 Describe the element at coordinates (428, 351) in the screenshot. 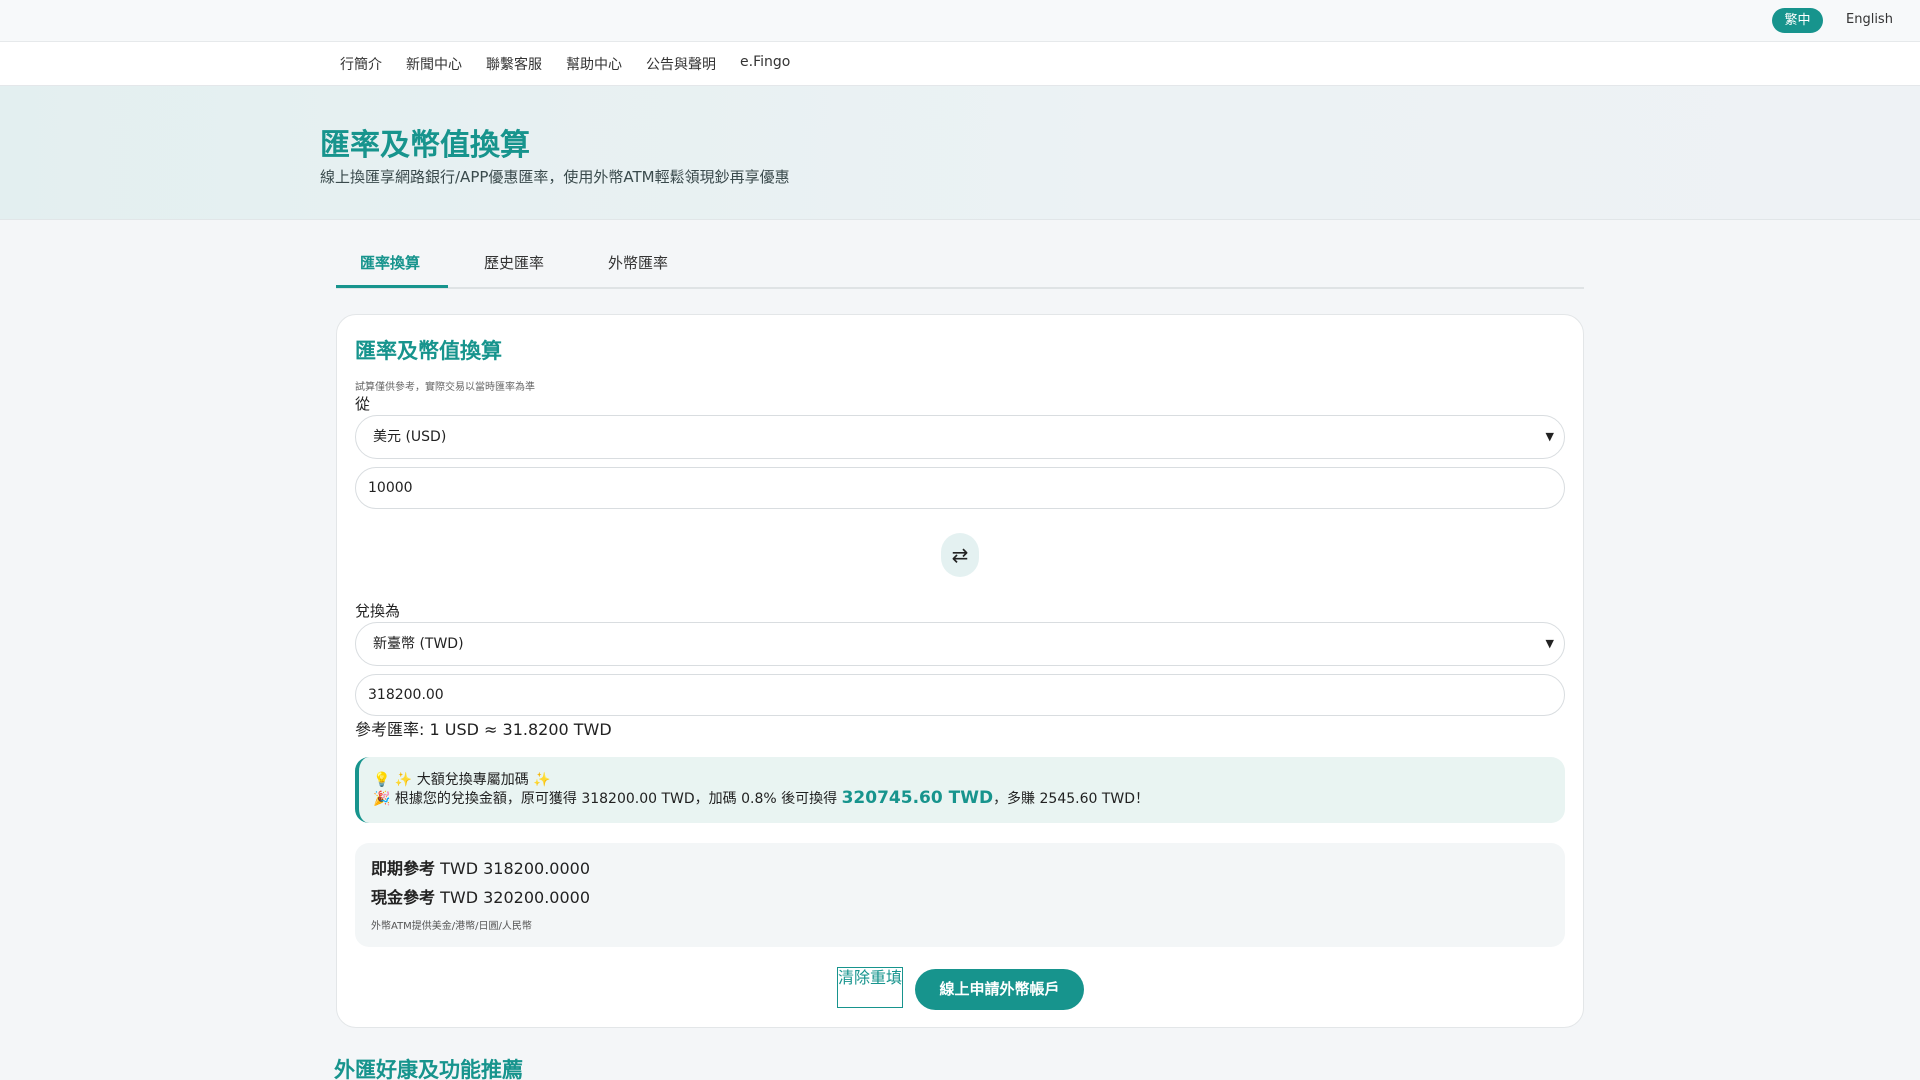

I see `converter-title: 匯率及幣值換算` at that location.